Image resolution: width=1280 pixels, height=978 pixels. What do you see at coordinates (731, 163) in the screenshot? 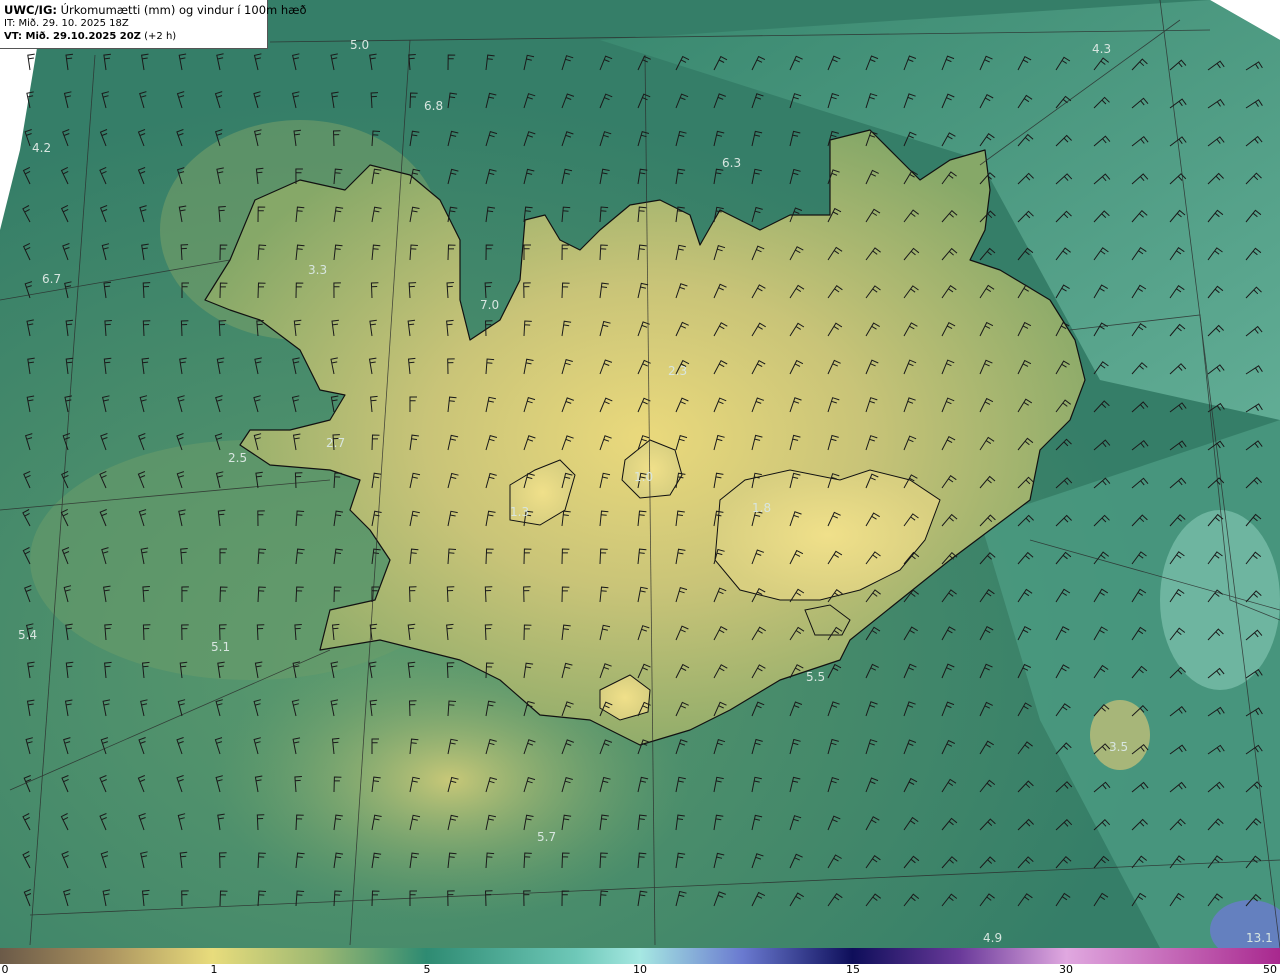
I see `value-label: 6.3` at bounding box center [731, 163].